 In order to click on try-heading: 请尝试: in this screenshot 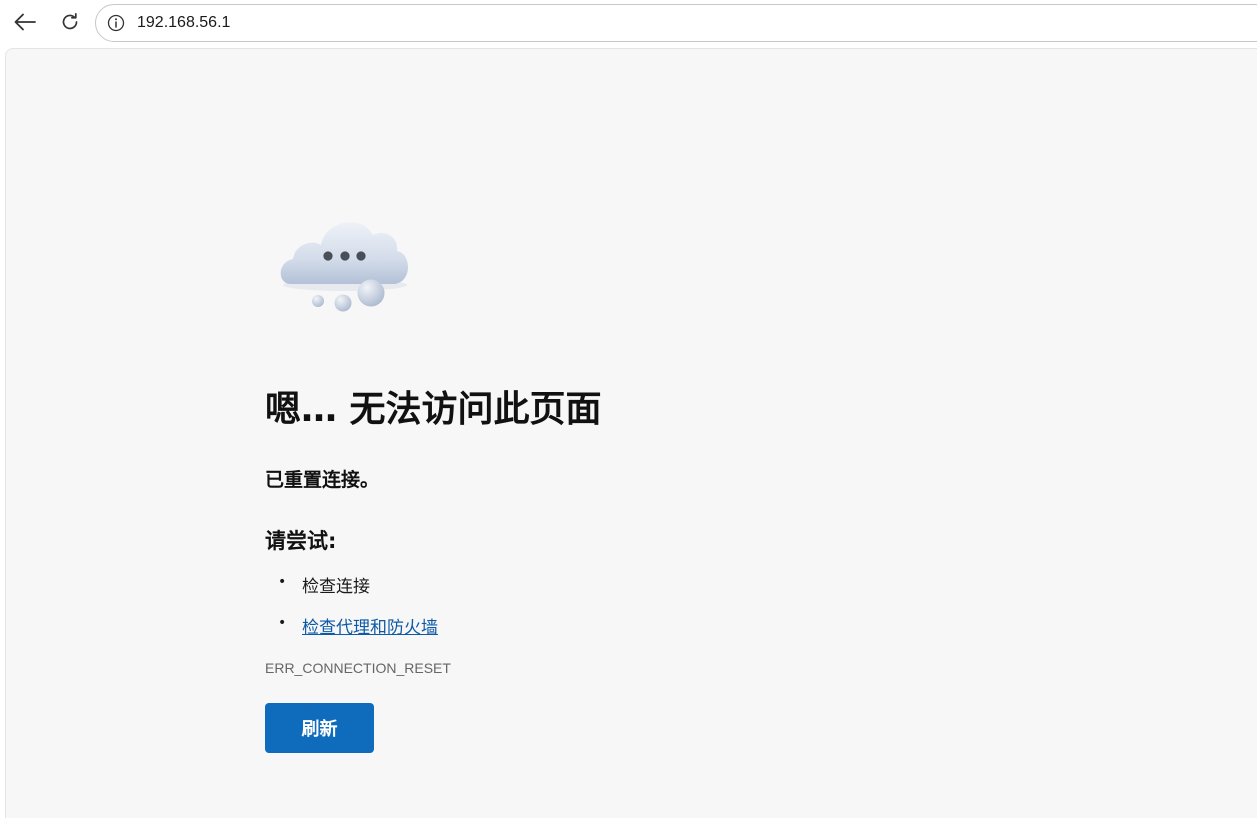, I will do `click(301, 541)`.